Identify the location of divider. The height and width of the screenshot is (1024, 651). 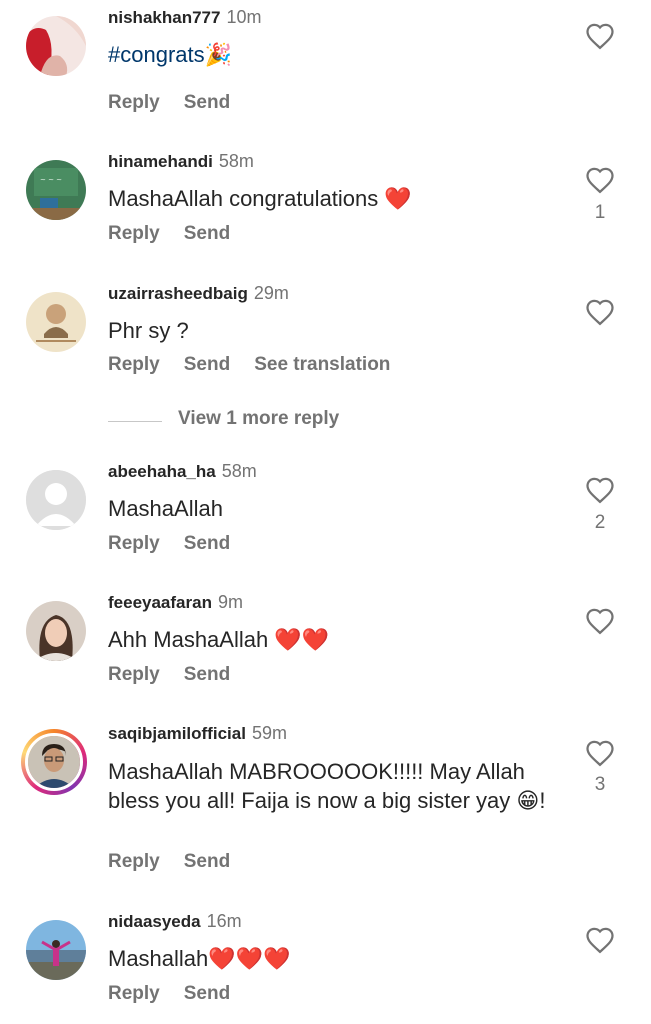
(135, 421).